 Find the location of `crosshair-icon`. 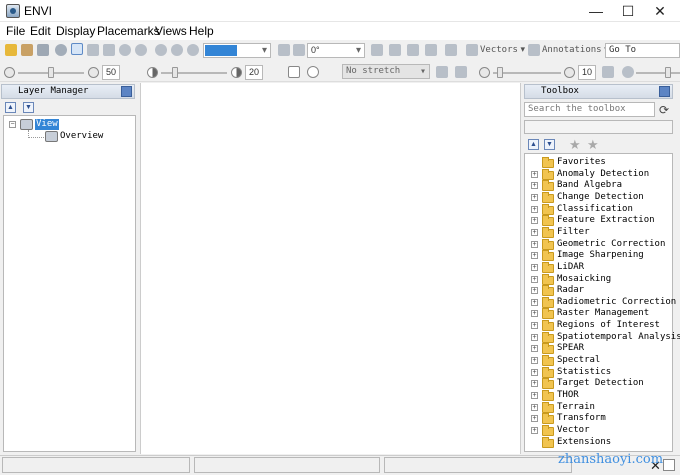

crosshair-icon is located at coordinates (313, 72).